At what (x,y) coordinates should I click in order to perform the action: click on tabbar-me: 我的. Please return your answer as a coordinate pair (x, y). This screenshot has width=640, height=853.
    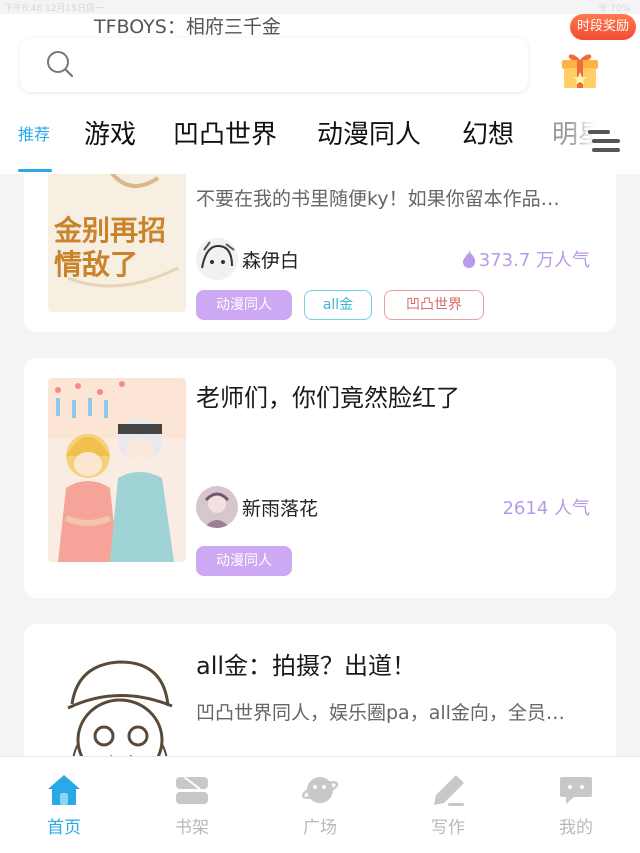
    Looking at the image, I should click on (576, 805).